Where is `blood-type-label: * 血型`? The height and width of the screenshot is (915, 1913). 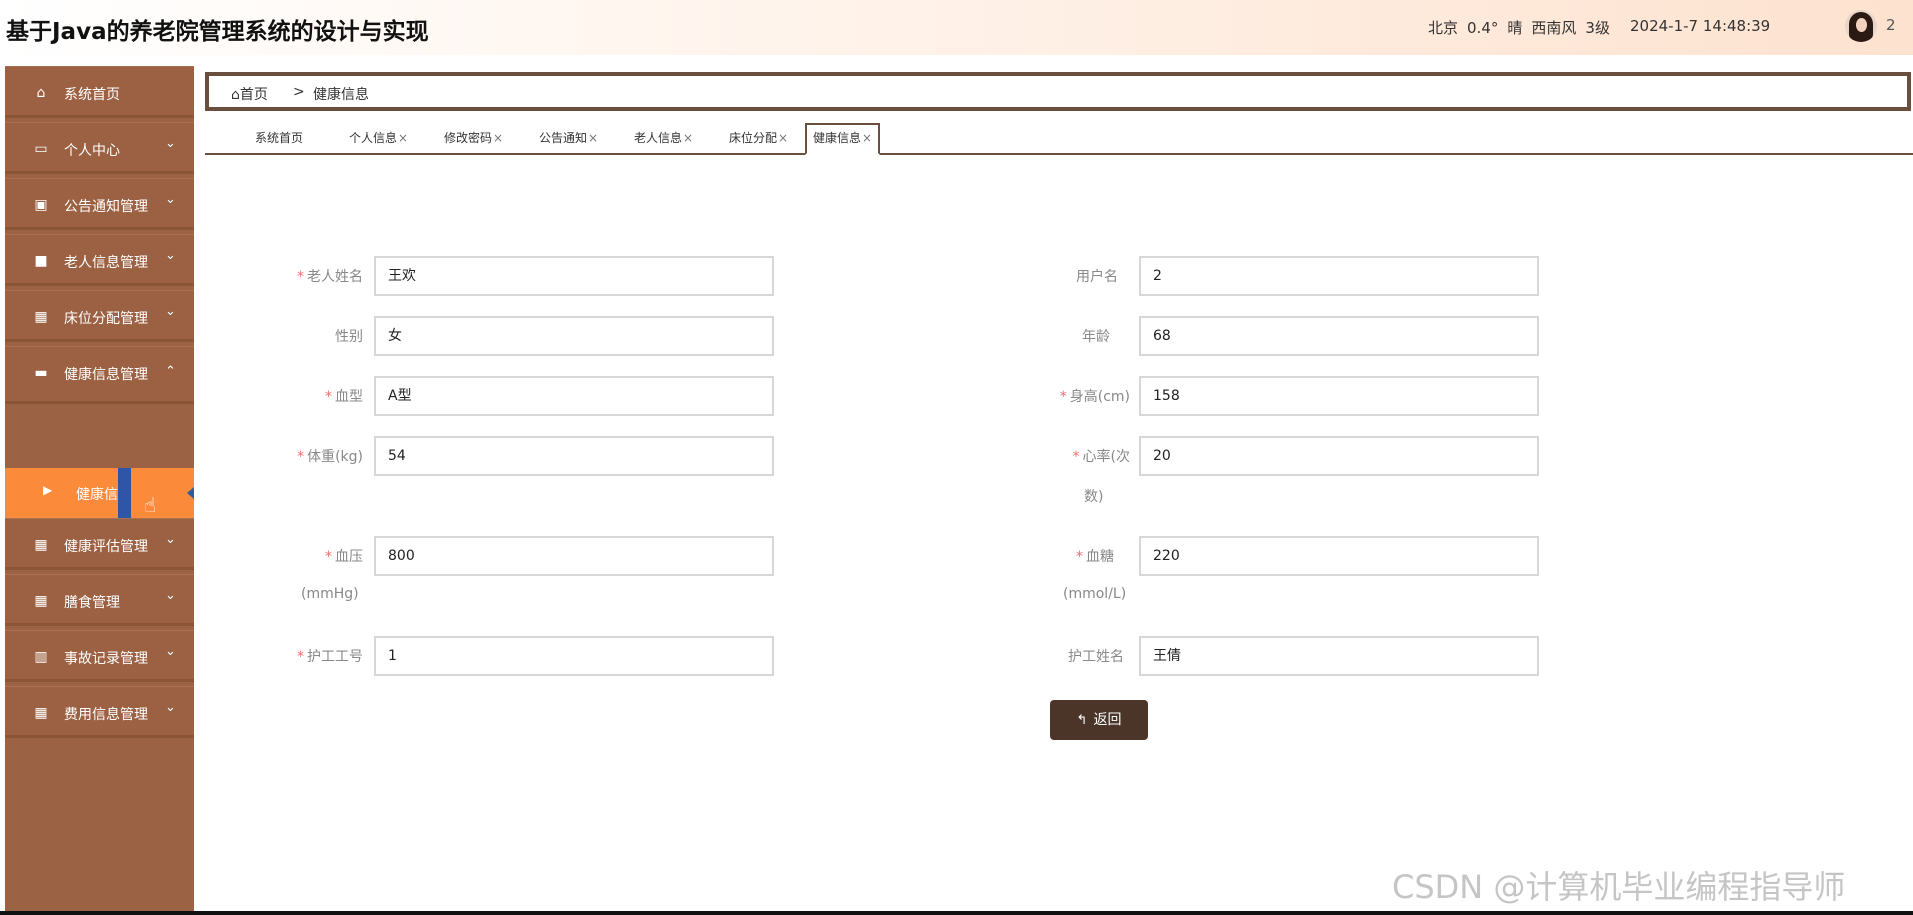
blood-type-label: * 血型 is located at coordinates (344, 397).